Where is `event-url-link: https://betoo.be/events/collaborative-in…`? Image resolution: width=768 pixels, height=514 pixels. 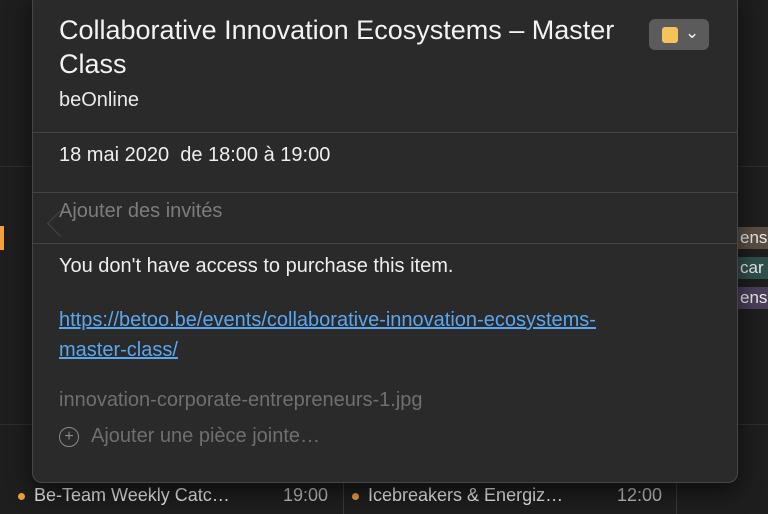
event-url-link: https://betoo.be/events/collaborative-in… is located at coordinates (339, 335).